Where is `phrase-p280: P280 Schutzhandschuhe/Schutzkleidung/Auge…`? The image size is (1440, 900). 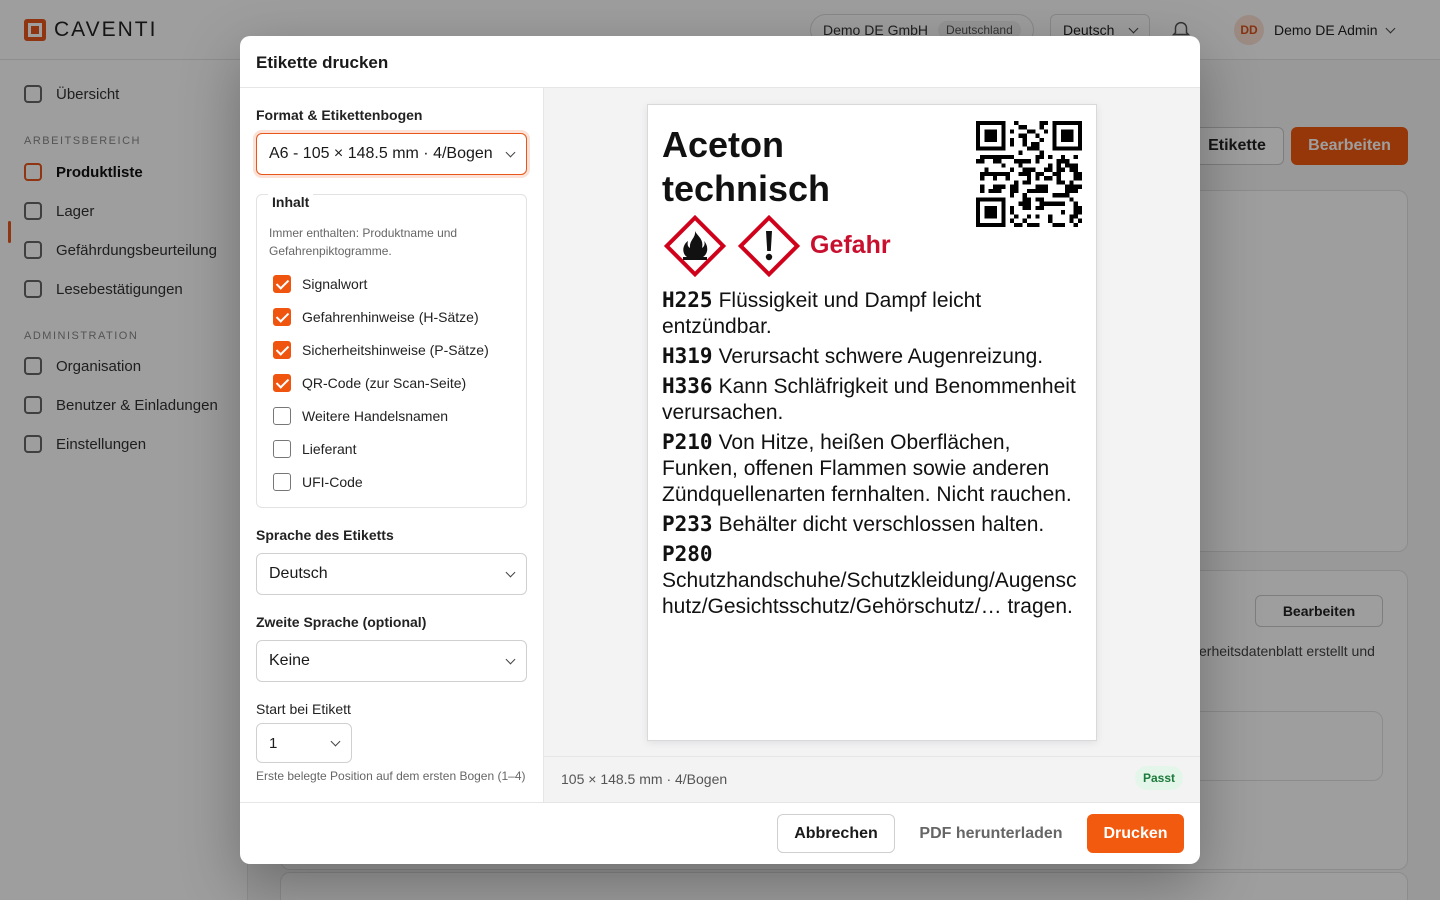
phrase-p280: P280 Schutzhandschuhe/Schutzkleidung/Auge… is located at coordinates (874, 580).